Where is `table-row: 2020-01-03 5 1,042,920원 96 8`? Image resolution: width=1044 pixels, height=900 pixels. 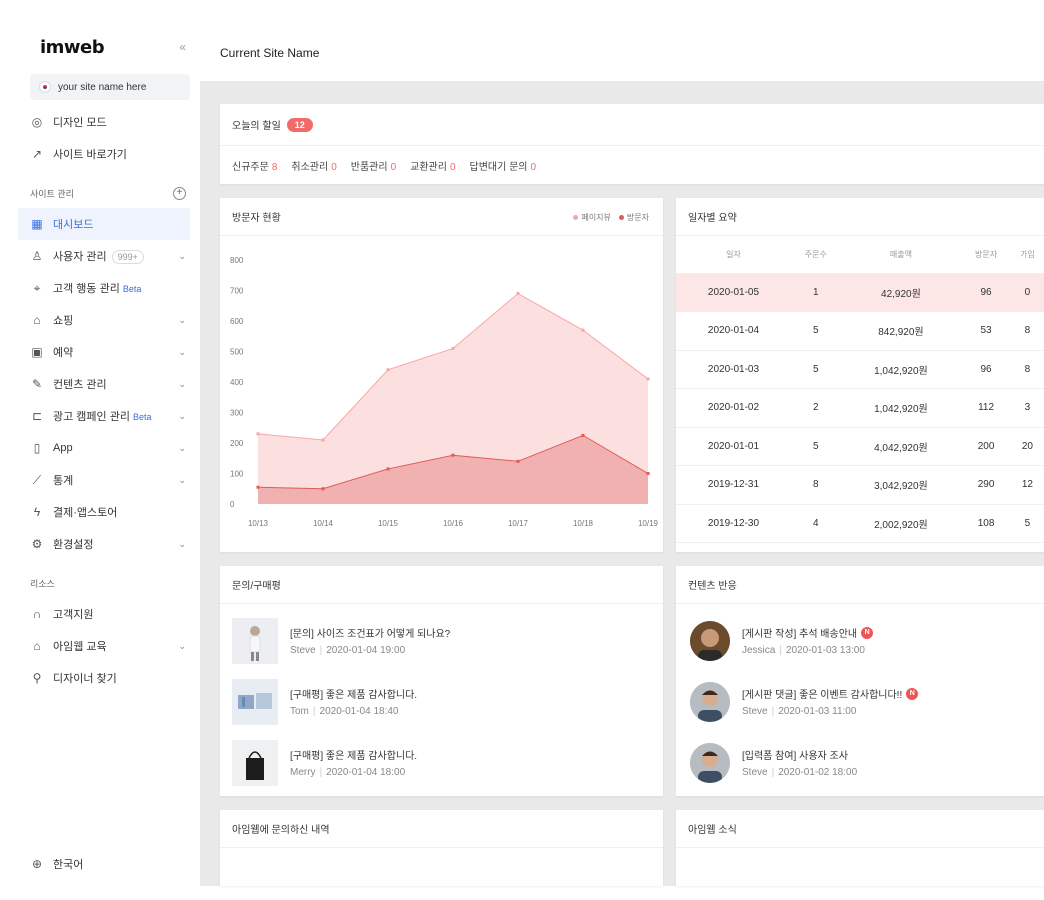 table-row: 2020-01-03 5 1,042,920원 96 8 is located at coordinates (860, 369).